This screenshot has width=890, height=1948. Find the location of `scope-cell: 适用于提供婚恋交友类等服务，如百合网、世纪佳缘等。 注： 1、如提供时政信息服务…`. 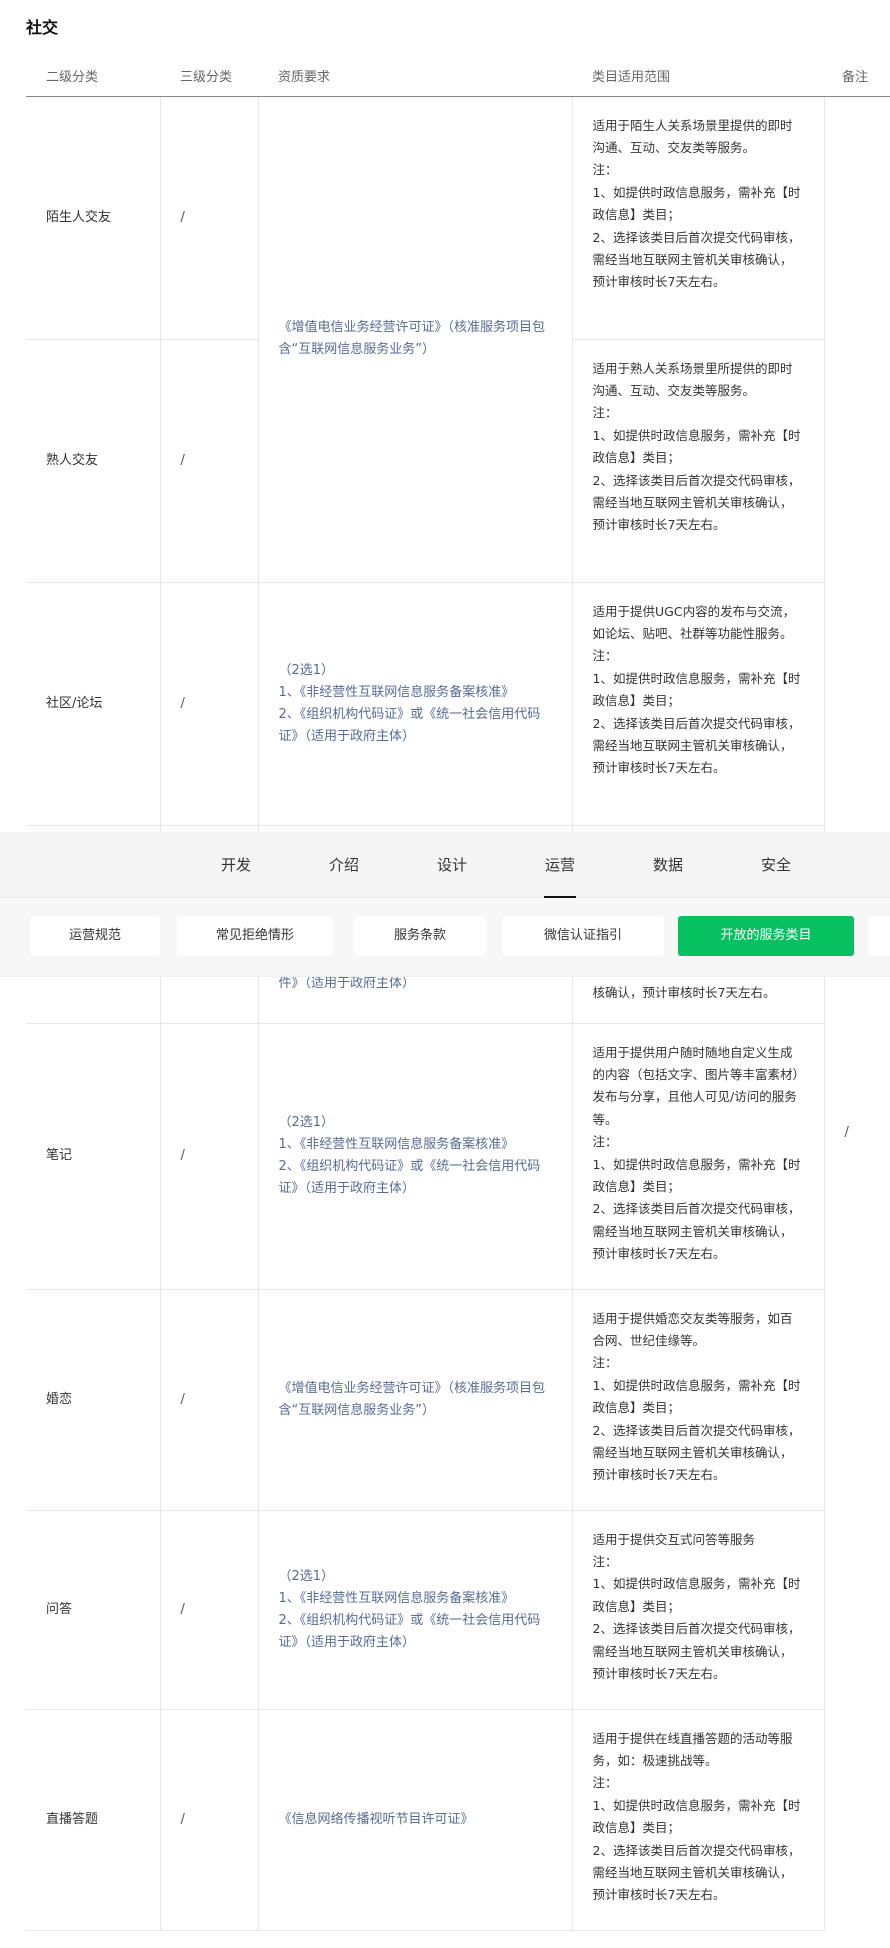

scope-cell: 适用于提供婚恋交友类等服务，如百合网、世纪佳缘等。 注： 1、如提供时政信息服务… is located at coordinates (698, 1400).